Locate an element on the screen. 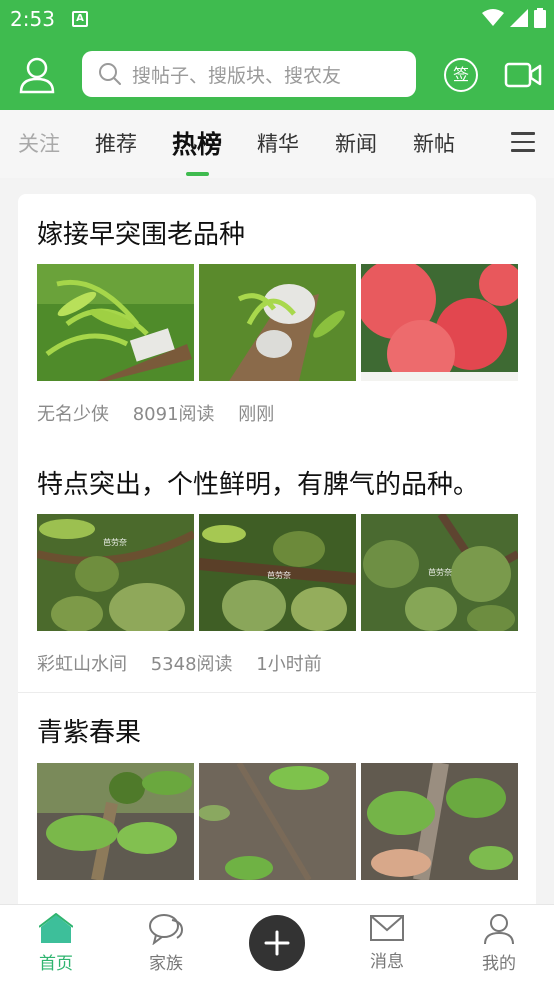  status-bar: 2:53 A is located at coordinates (277, 19).